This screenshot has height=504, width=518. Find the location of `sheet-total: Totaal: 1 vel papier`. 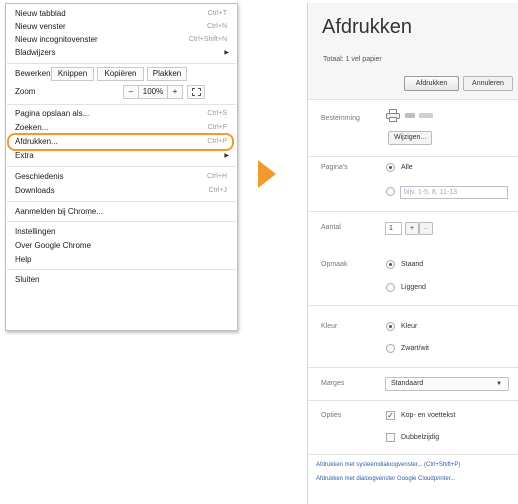

sheet-total: Totaal: 1 vel papier is located at coordinates (352, 59).